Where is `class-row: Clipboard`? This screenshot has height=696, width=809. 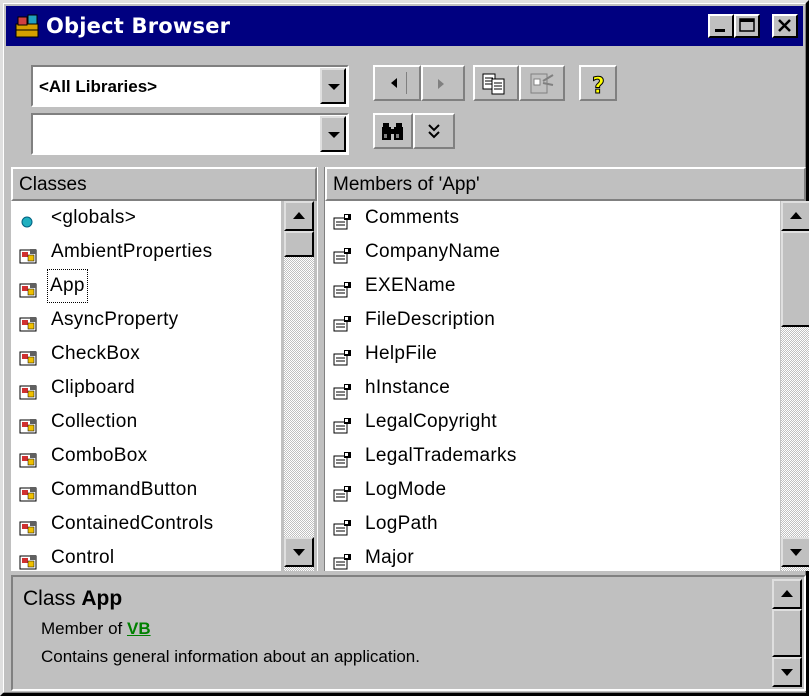
class-row: Clipboard is located at coordinates (146, 388).